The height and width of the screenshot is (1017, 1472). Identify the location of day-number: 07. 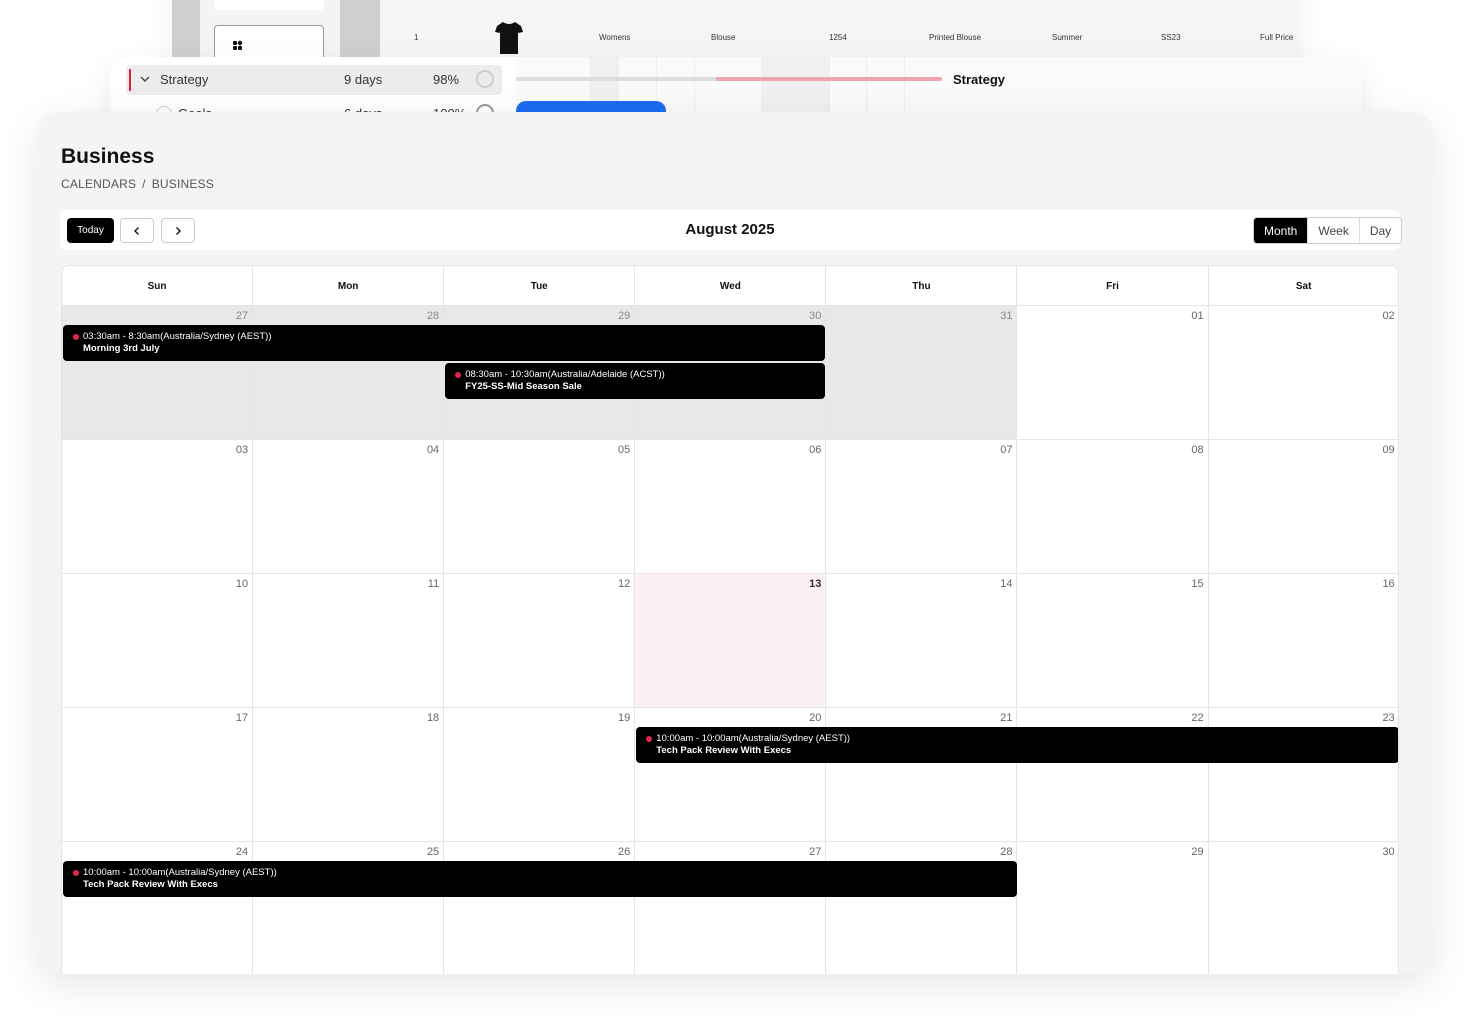
(1006, 450).